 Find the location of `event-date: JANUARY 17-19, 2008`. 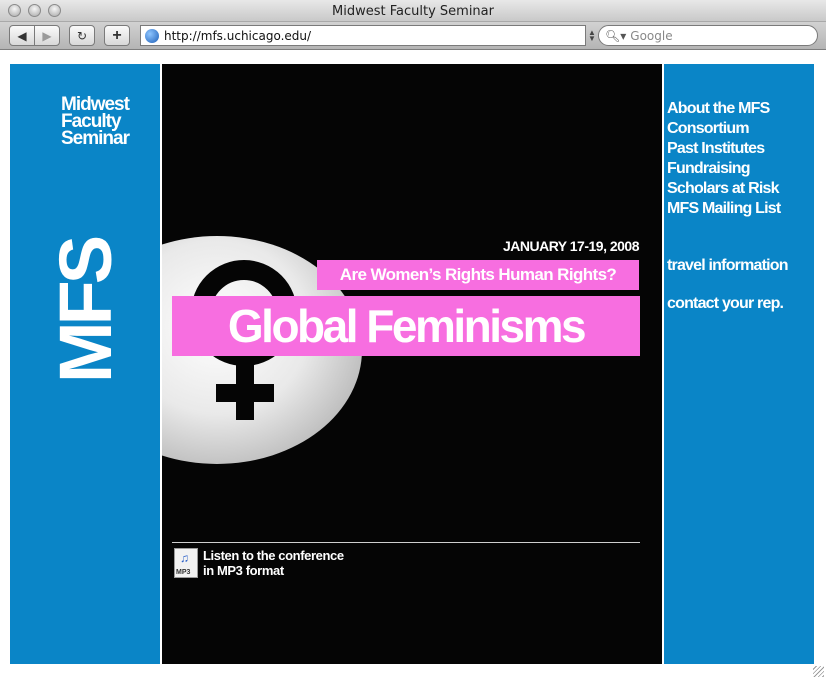

event-date: JANUARY 17-19, 2008 is located at coordinates (571, 246).